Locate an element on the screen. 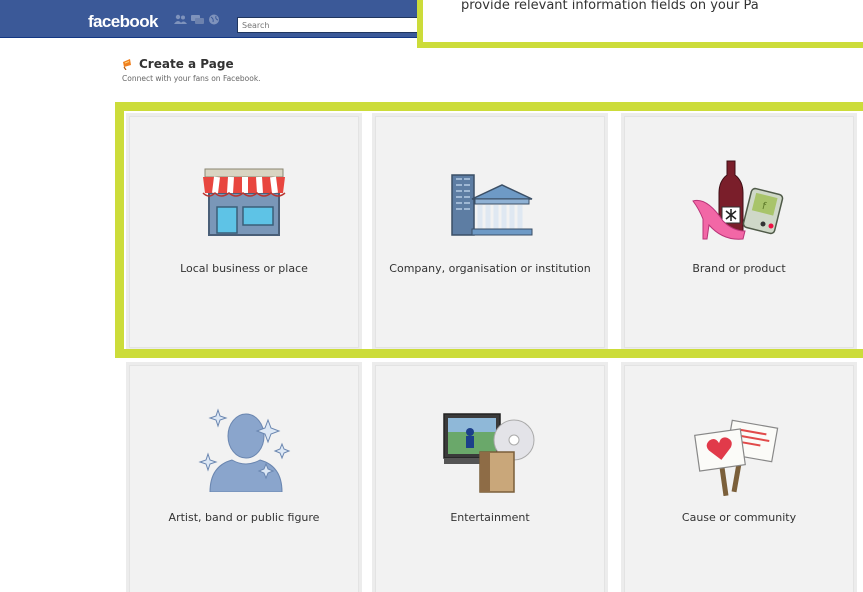  category-label: Artist, band or public figure is located at coordinates (244, 517).